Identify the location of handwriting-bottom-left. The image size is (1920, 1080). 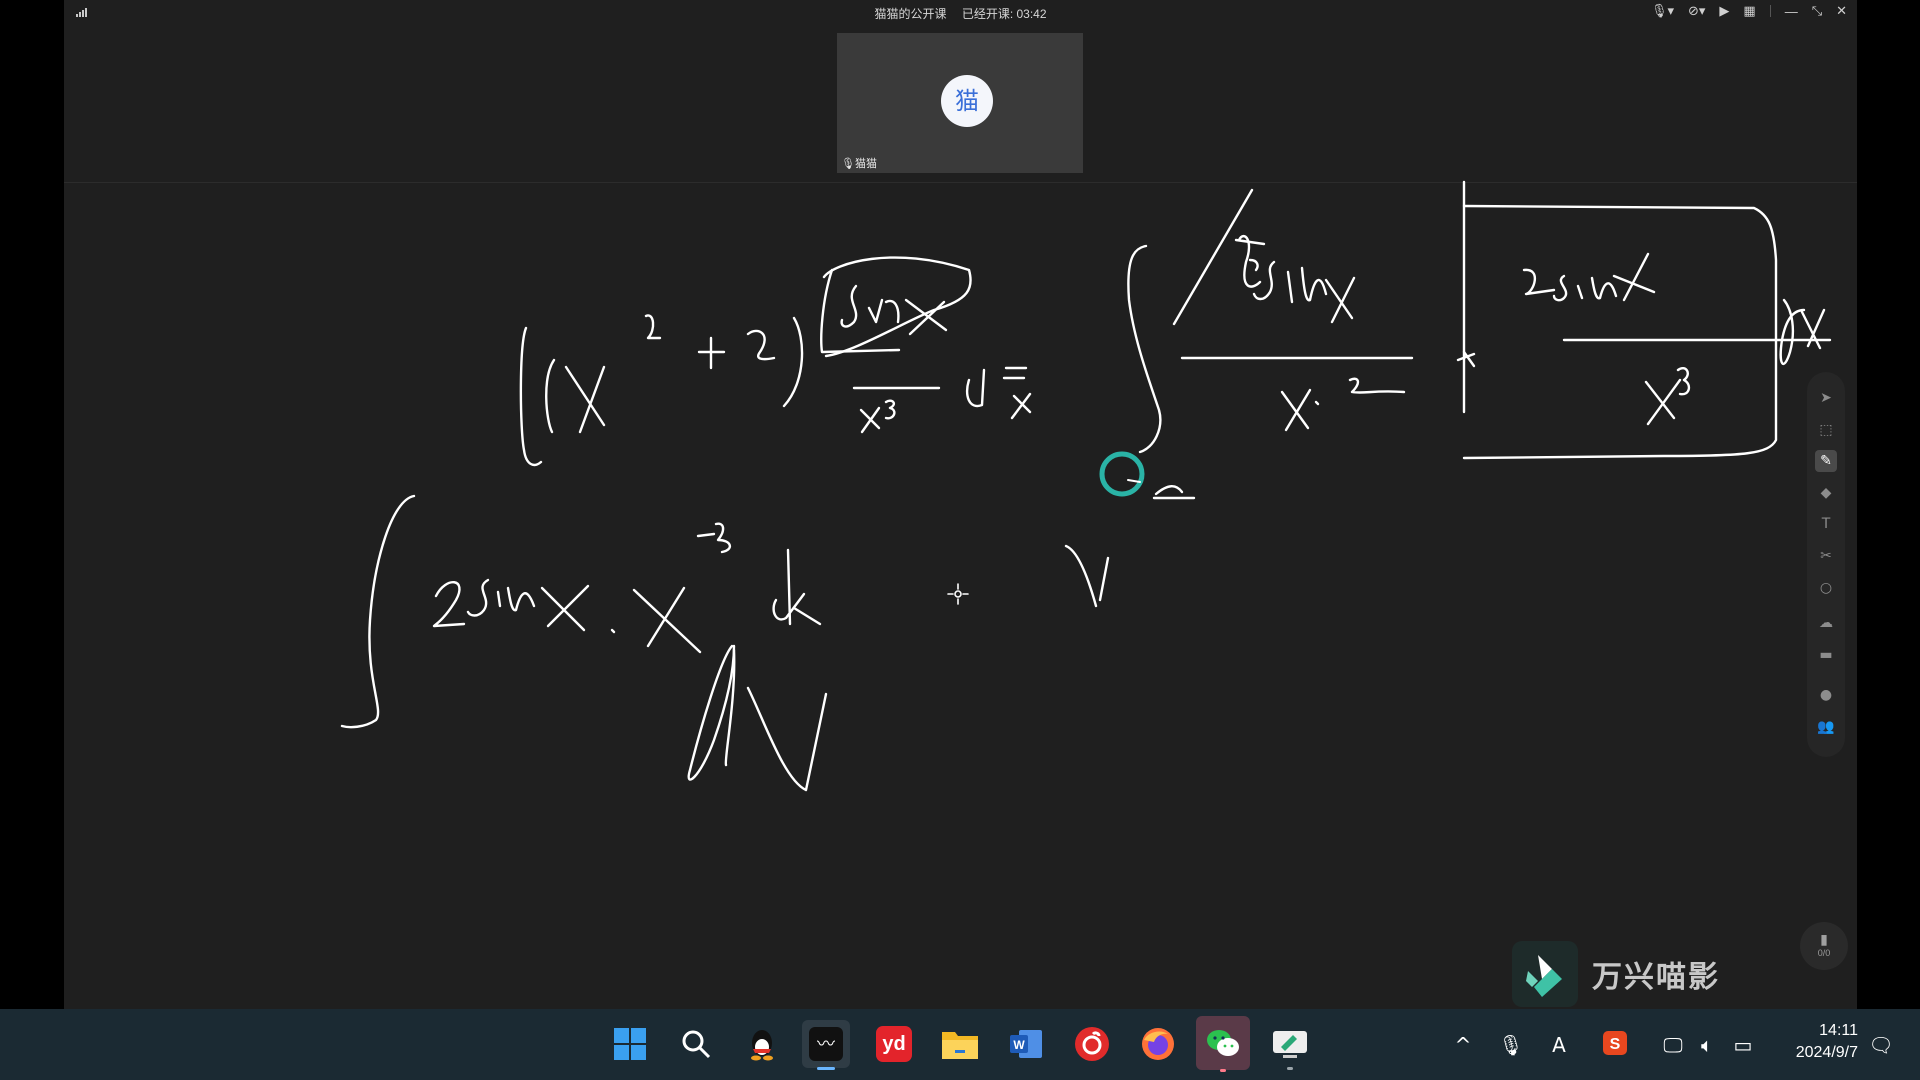
(725, 643).